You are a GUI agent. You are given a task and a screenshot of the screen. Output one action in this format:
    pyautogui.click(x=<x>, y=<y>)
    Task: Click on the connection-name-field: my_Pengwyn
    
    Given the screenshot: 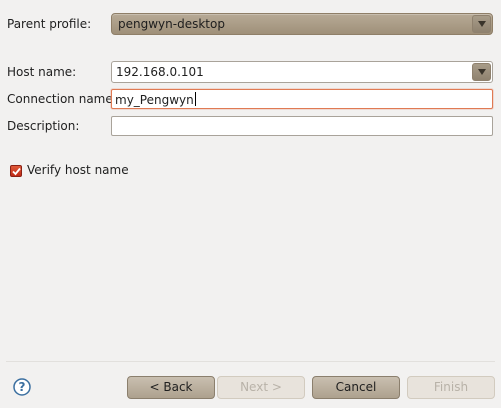 What is the action you would take?
    pyautogui.click(x=302, y=99)
    